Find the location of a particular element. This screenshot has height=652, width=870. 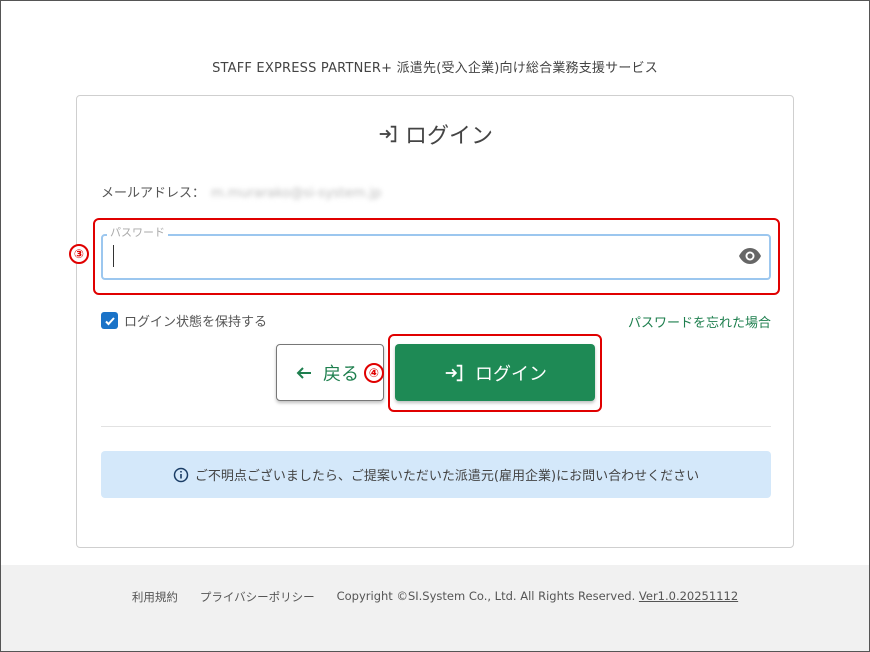

email-row: メールアドレス： m.murarako@si-system.jp is located at coordinates (241, 191).